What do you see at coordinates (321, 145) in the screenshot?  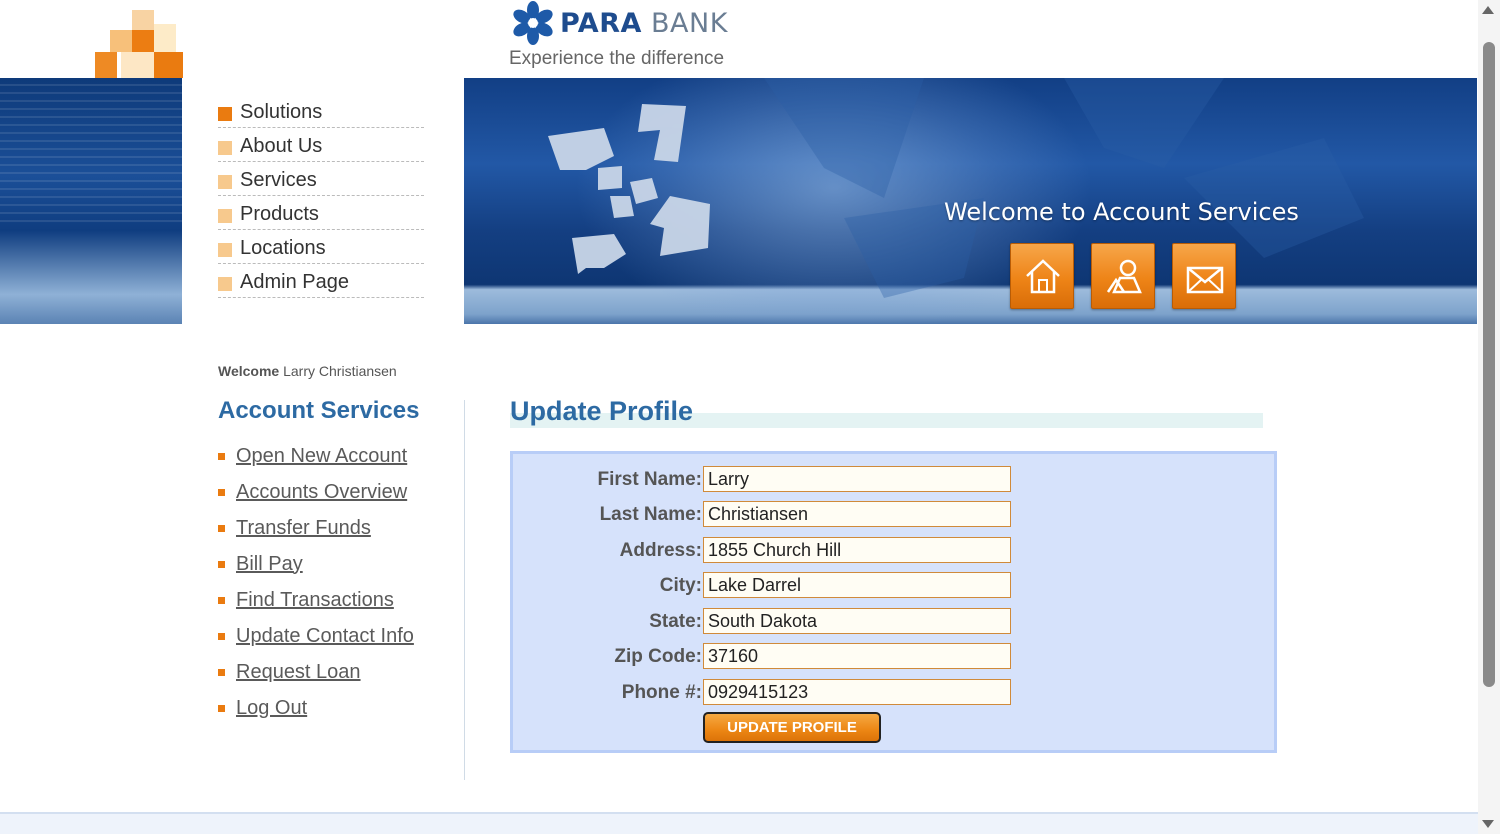 I see `menu-item-about-us: About Us` at bounding box center [321, 145].